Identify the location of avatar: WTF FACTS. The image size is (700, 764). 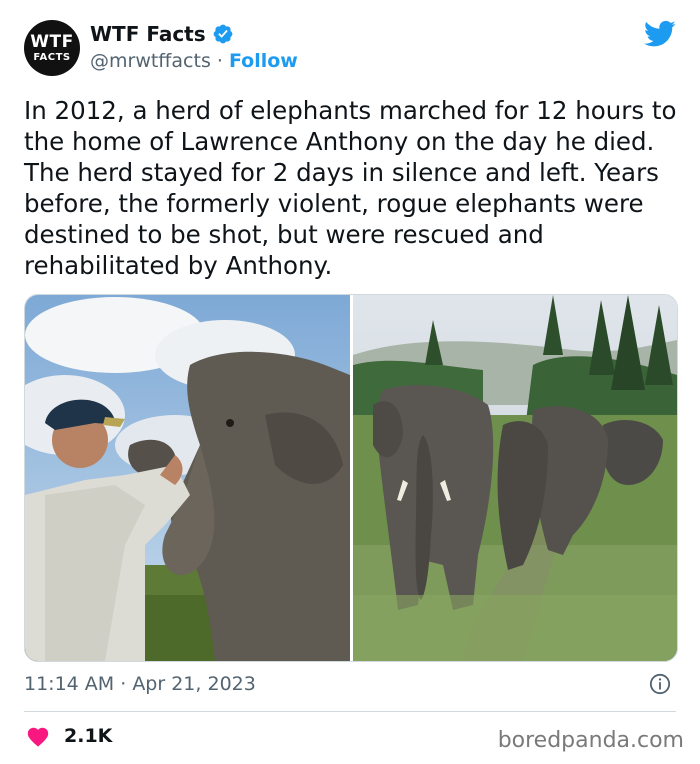
(52, 48).